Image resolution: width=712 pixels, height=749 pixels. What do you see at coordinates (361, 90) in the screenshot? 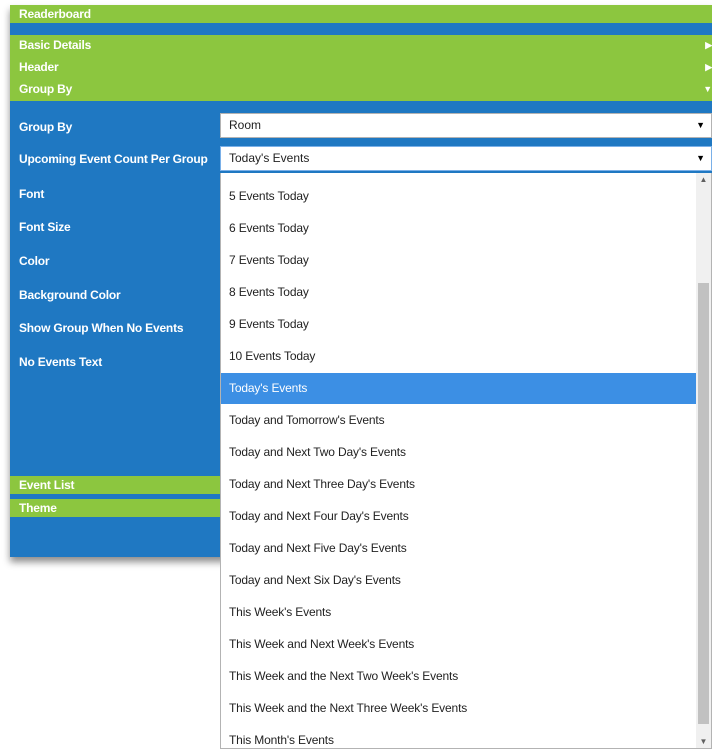
I see `section-group-by: Group By ▼` at bounding box center [361, 90].